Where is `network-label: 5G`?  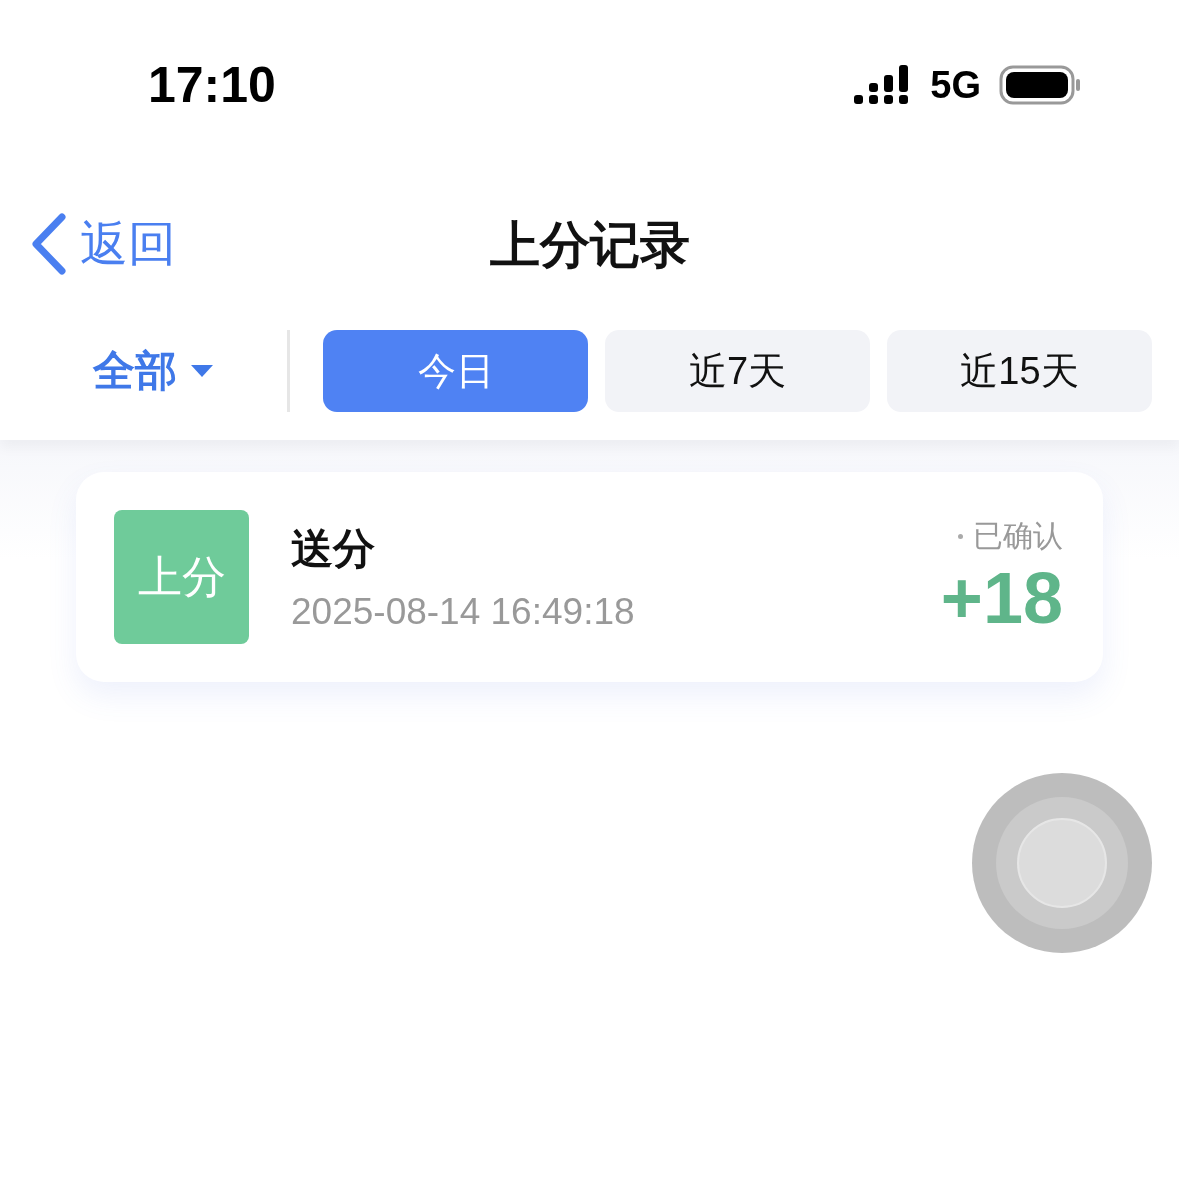 network-label: 5G is located at coordinates (955, 85).